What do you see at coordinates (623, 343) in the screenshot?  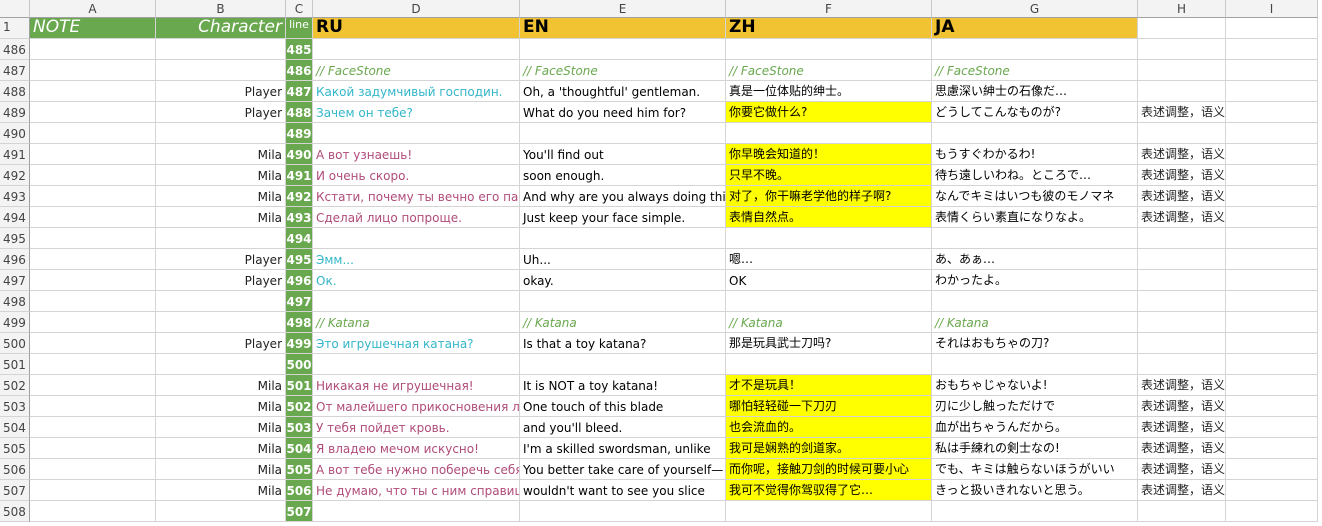 I see `en-cell: Is that a toy katana?` at bounding box center [623, 343].